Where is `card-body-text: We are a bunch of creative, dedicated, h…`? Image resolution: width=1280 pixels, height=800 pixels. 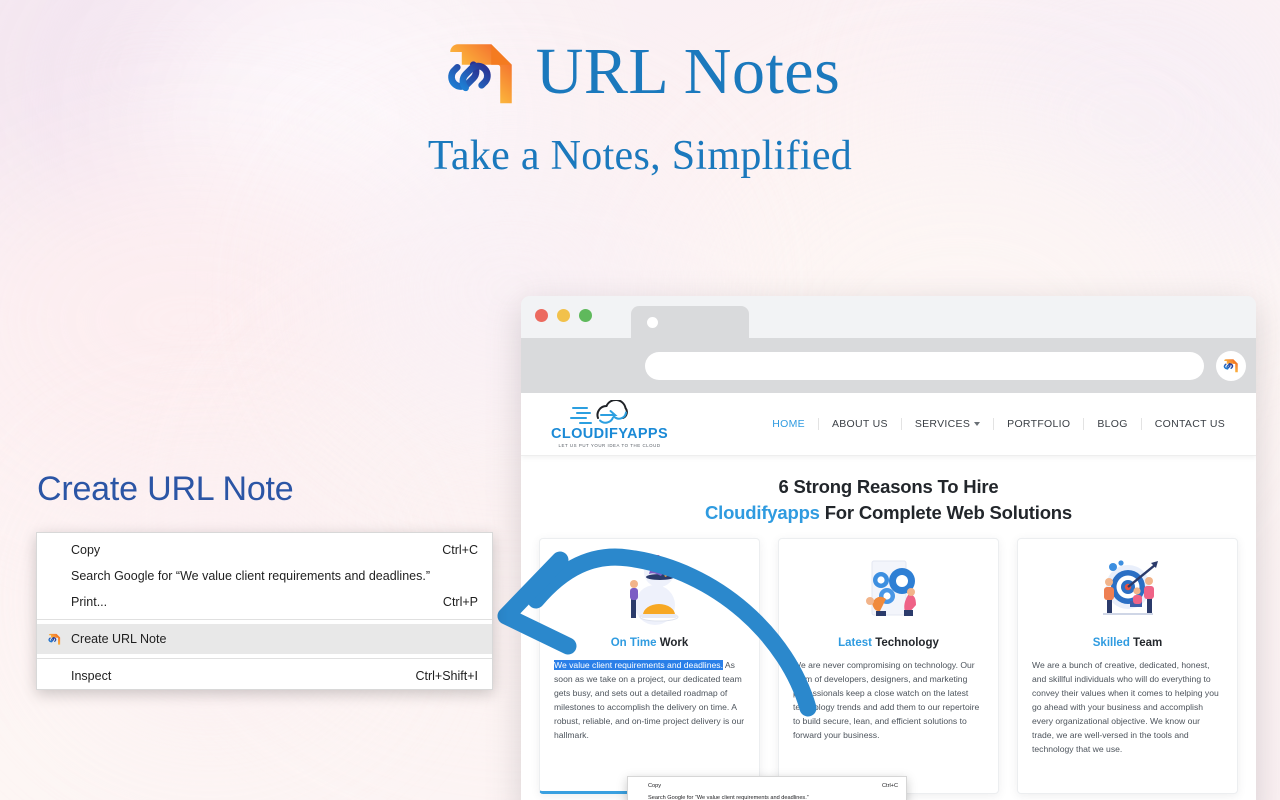 card-body-text: We are a bunch of creative, dedicated, h… is located at coordinates (1127, 707).